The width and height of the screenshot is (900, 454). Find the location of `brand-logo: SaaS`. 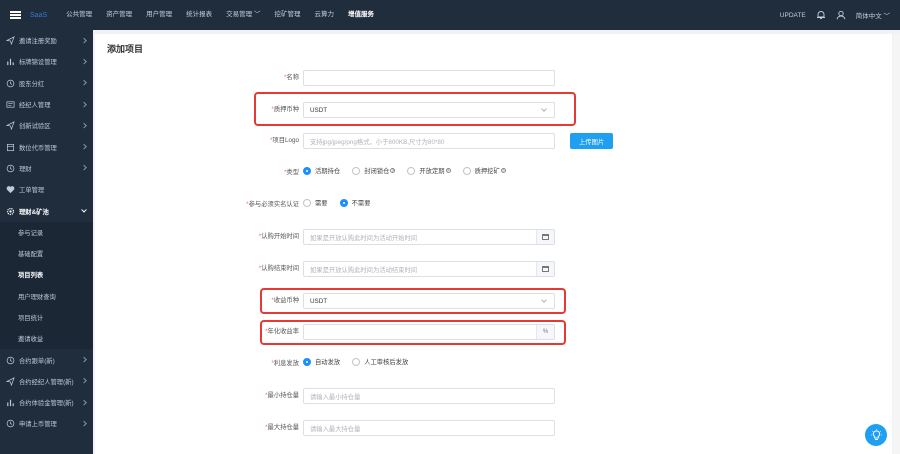

brand-logo: SaaS is located at coordinates (38, 15).